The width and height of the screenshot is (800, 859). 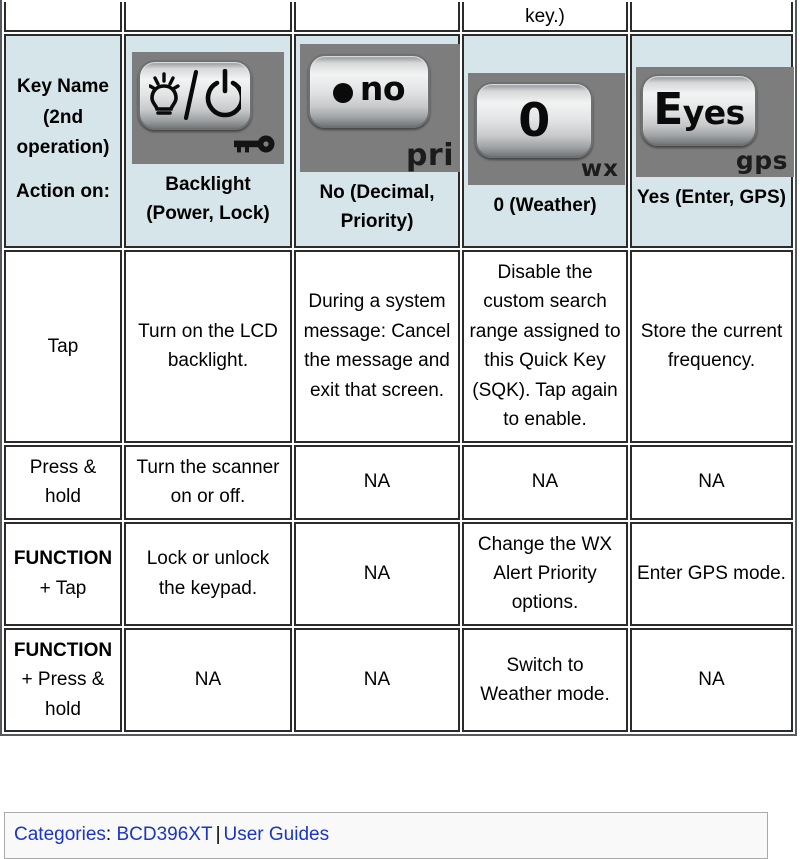 I want to click on function-tap-suffix-label: + Tap, so click(x=63, y=588).